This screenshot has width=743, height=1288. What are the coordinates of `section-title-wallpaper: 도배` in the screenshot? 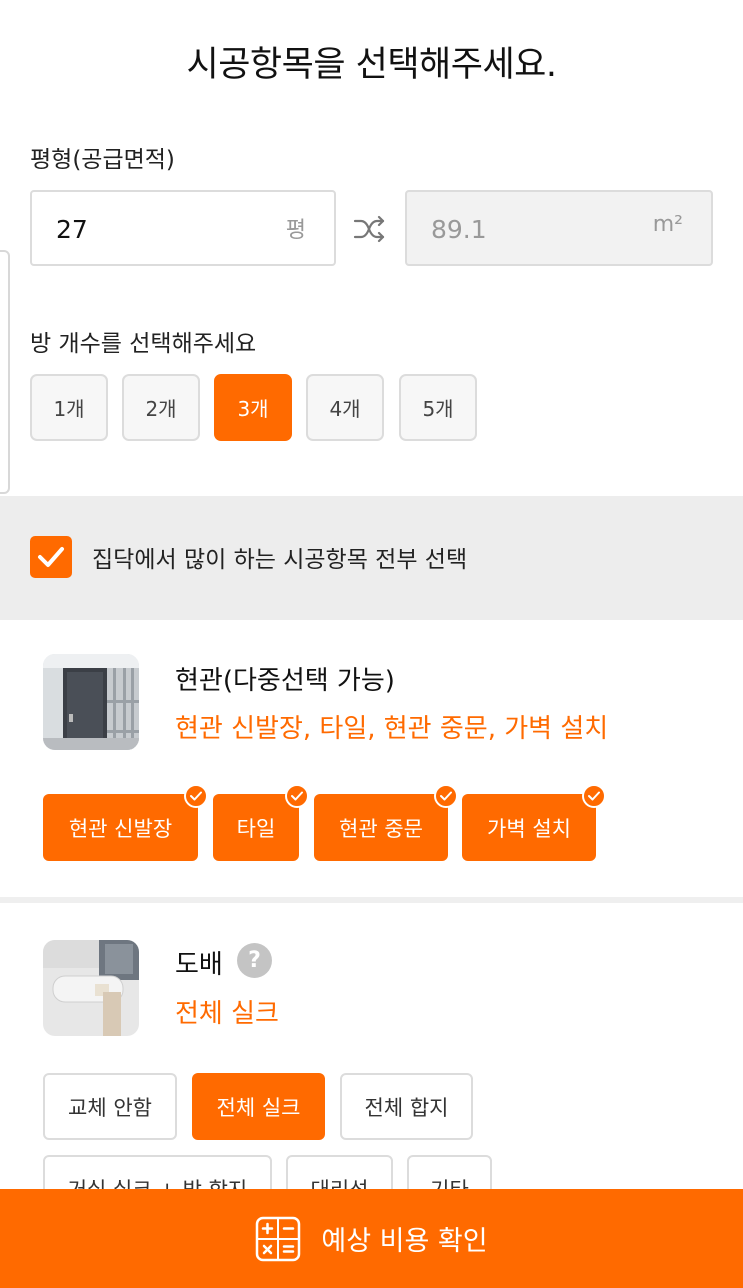 It's located at (199, 965).